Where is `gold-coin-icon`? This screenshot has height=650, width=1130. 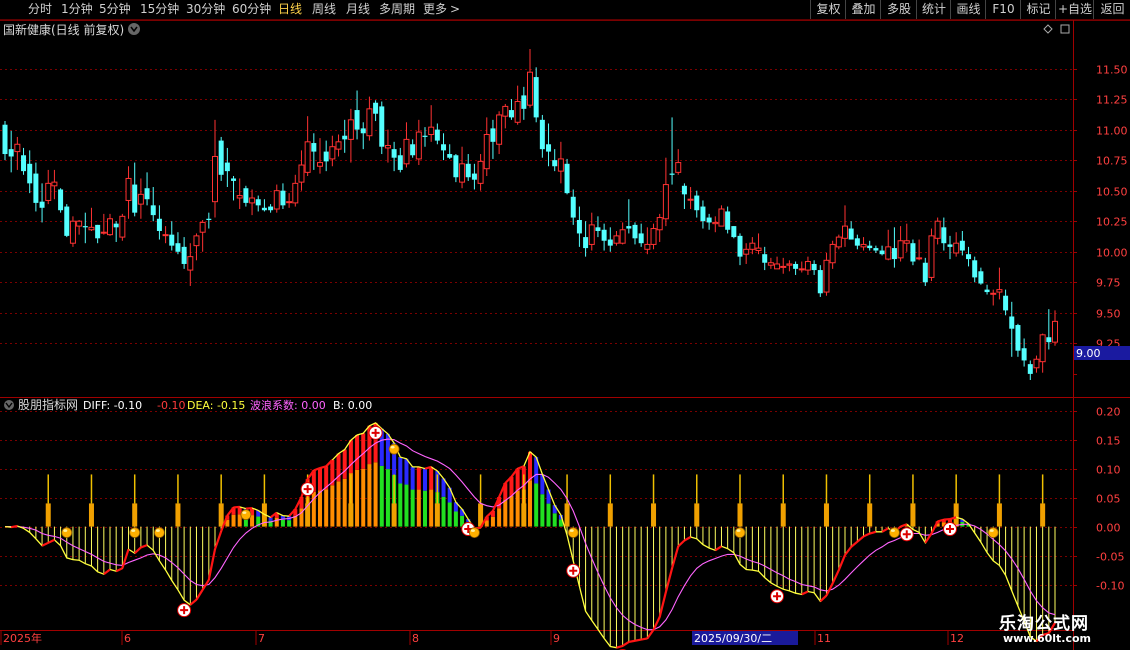
gold-coin-icon is located at coordinates (159, 532).